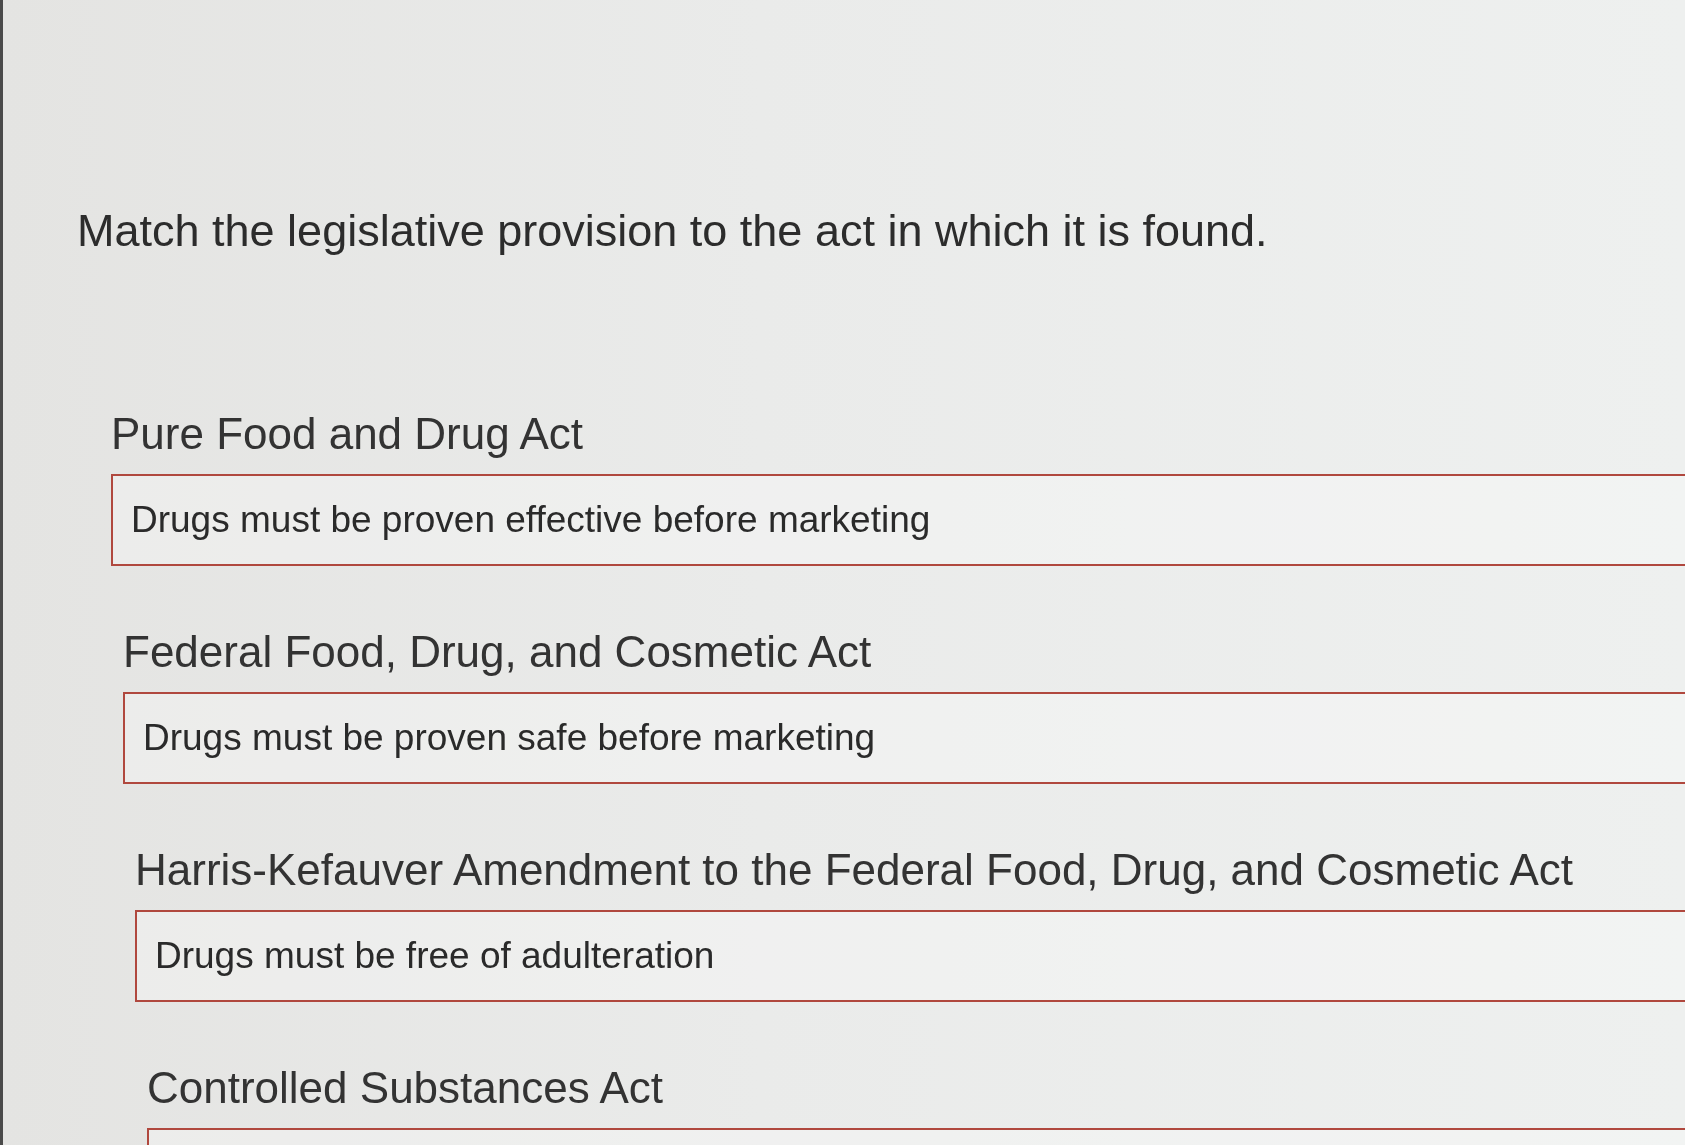 This screenshot has width=1685, height=1145. Describe the element at coordinates (497, 652) in the screenshot. I see `act-label: Federal Food, Drug, and Cosmetic Act` at that location.